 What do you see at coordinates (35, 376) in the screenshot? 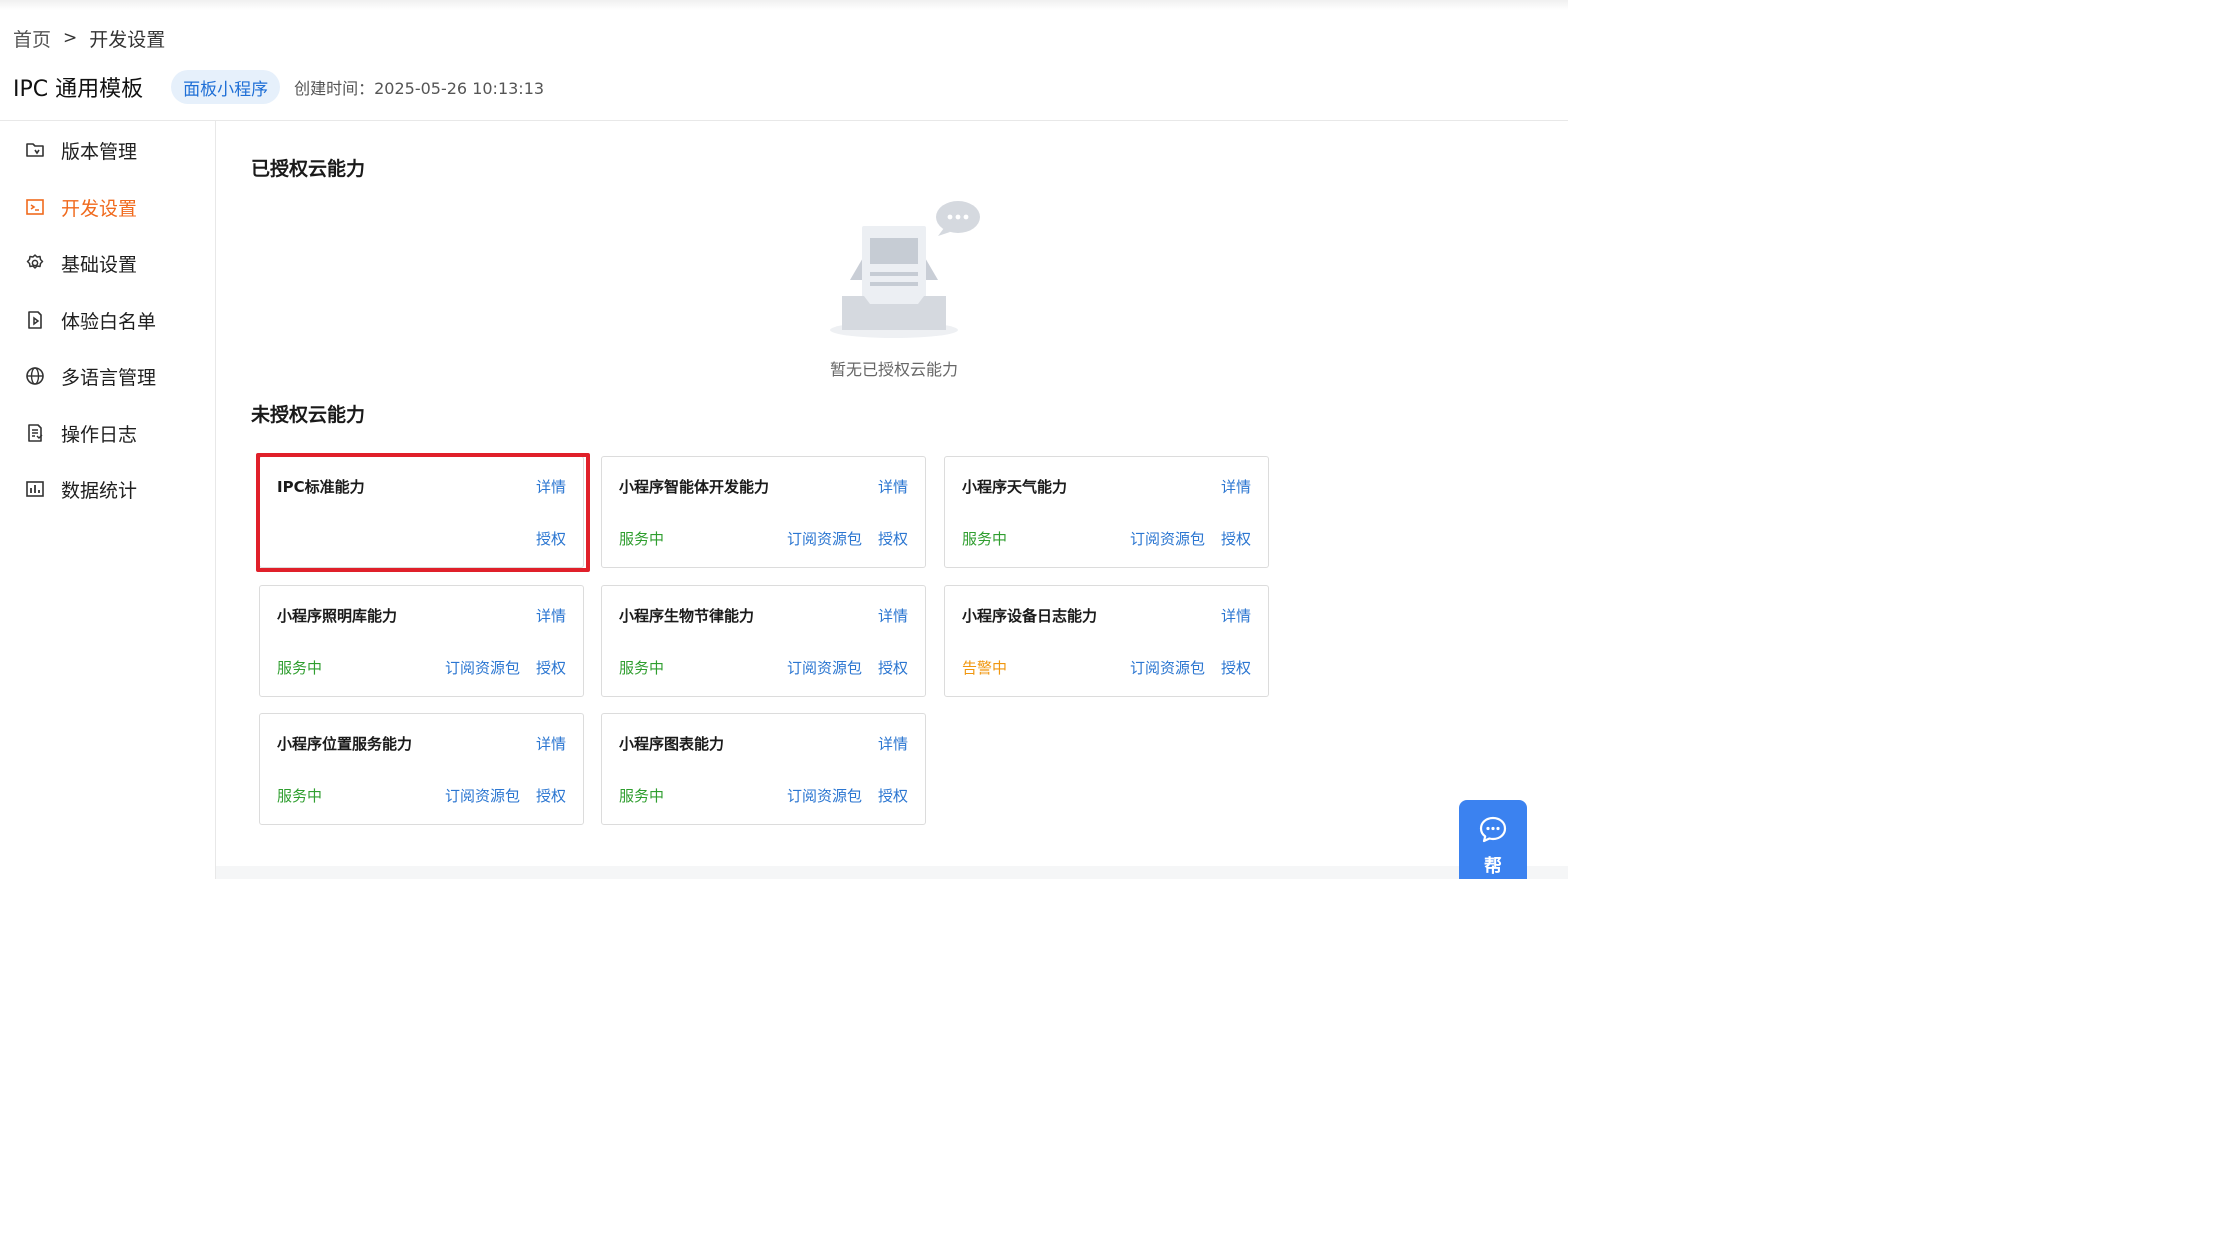
I see `globe-icon` at bounding box center [35, 376].